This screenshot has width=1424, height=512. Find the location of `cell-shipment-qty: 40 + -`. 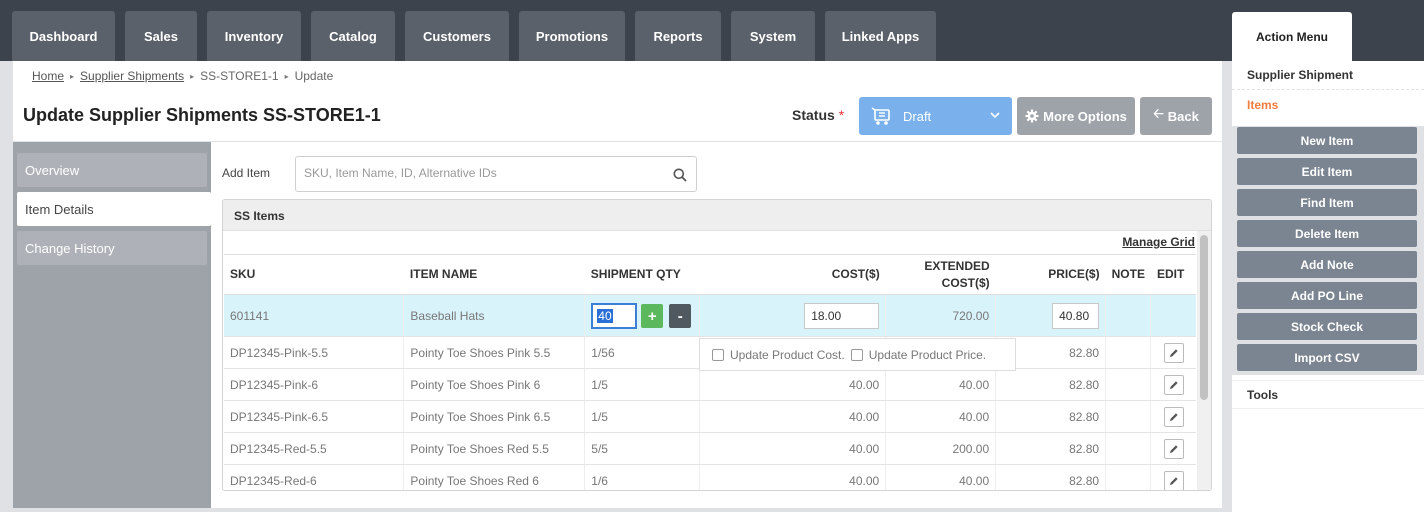

cell-shipment-qty: 40 + - is located at coordinates (642, 315).